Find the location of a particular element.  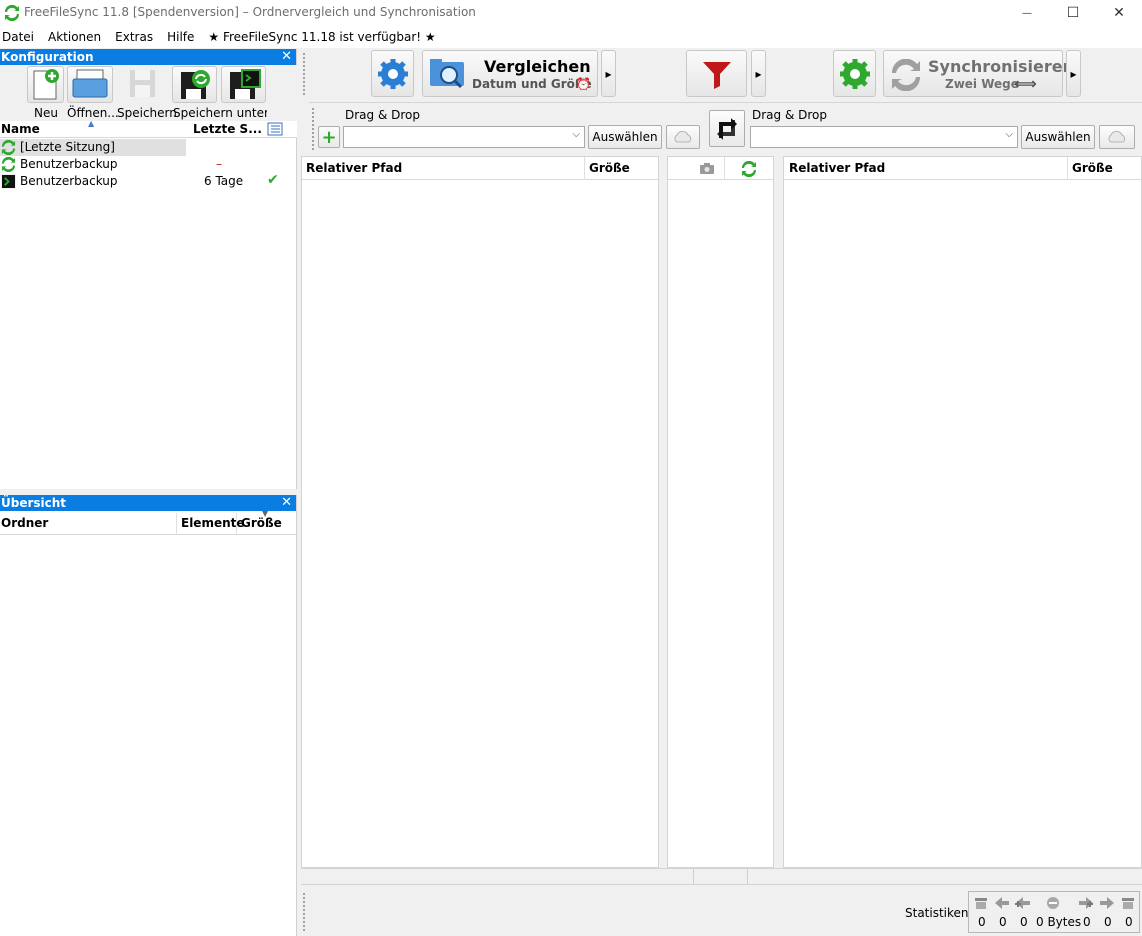

compare-folder-icon is located at coordinates (447, 74).